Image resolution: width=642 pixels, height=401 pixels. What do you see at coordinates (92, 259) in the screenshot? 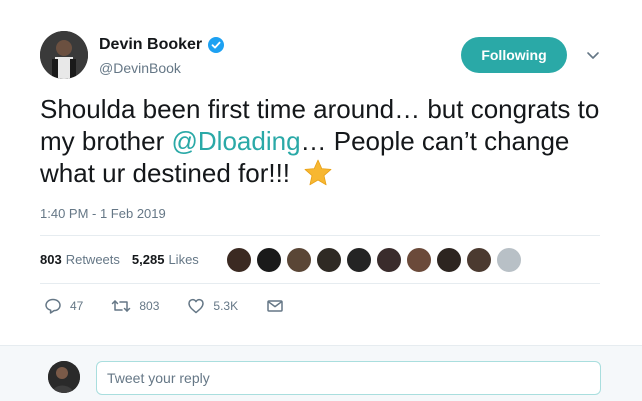
I see `retweets-label: Retweets` at bounding box center [92, 259].